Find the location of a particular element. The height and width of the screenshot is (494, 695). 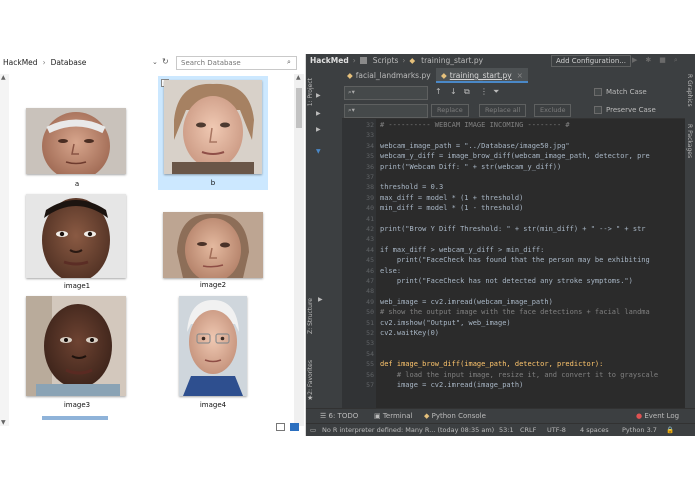

file-encoding: UTF-8 is located at coordinates (556, 430).